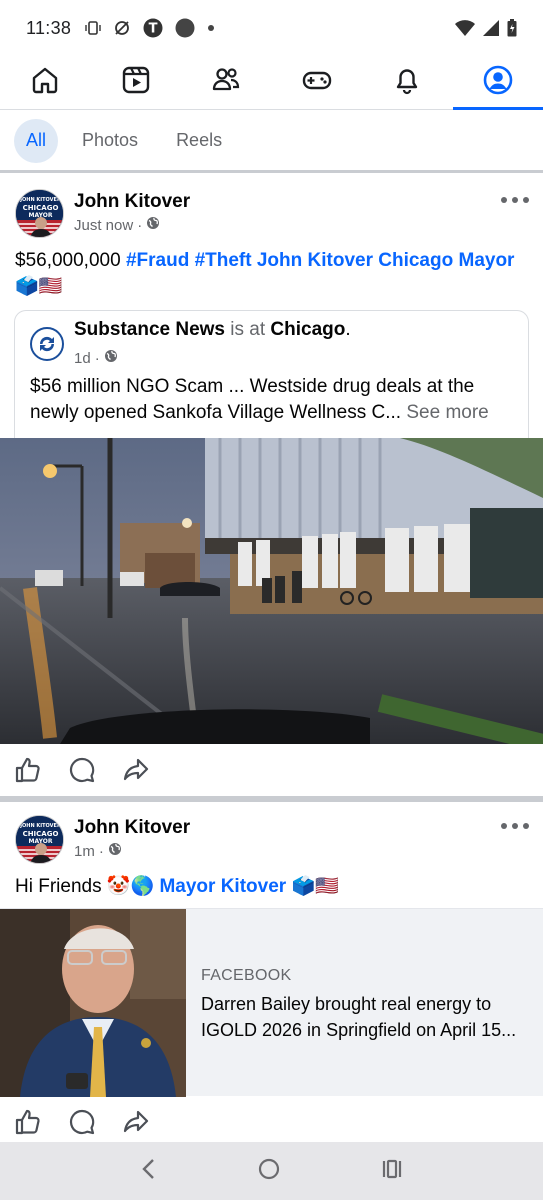 The height and width of the screenshot is (1200, 543). I want to click on filter-reels: Reels, so click(199, 141).